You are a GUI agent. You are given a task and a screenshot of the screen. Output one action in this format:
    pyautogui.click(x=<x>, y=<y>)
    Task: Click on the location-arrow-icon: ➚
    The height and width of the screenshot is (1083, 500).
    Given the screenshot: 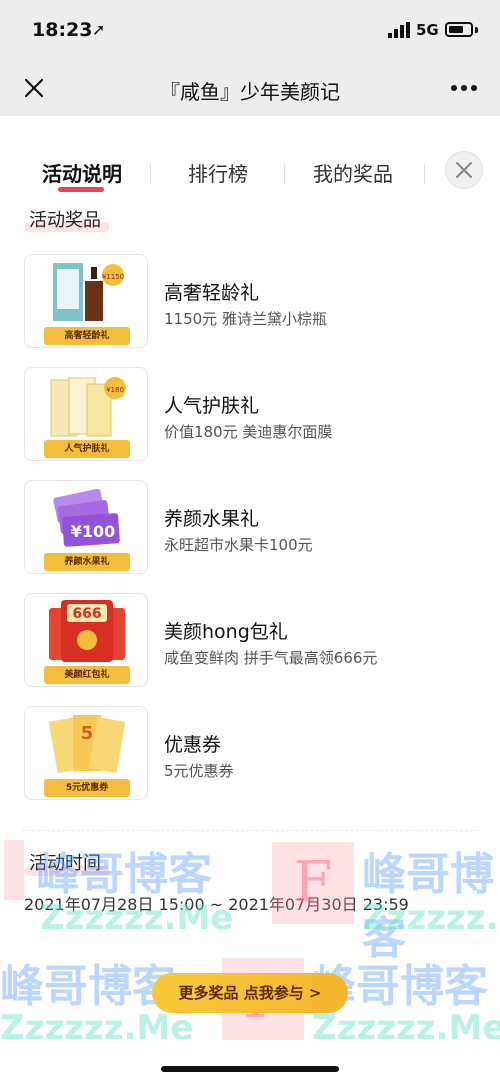 What is the action you would take?
    pyautogui.click(x=99, y=29)
    